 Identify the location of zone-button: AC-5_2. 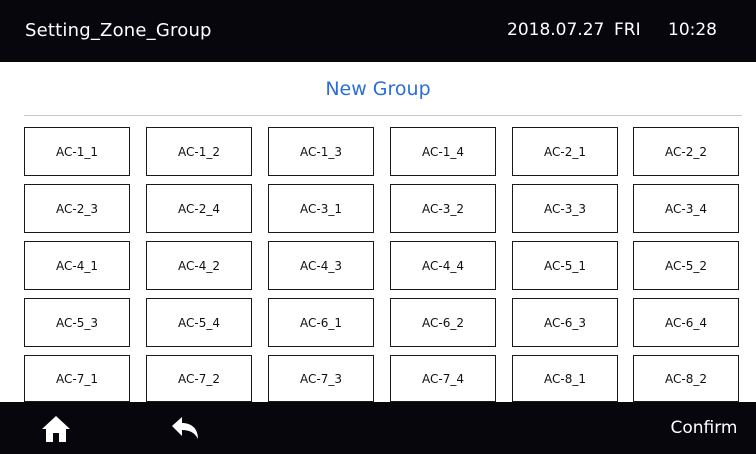
(686, 265).